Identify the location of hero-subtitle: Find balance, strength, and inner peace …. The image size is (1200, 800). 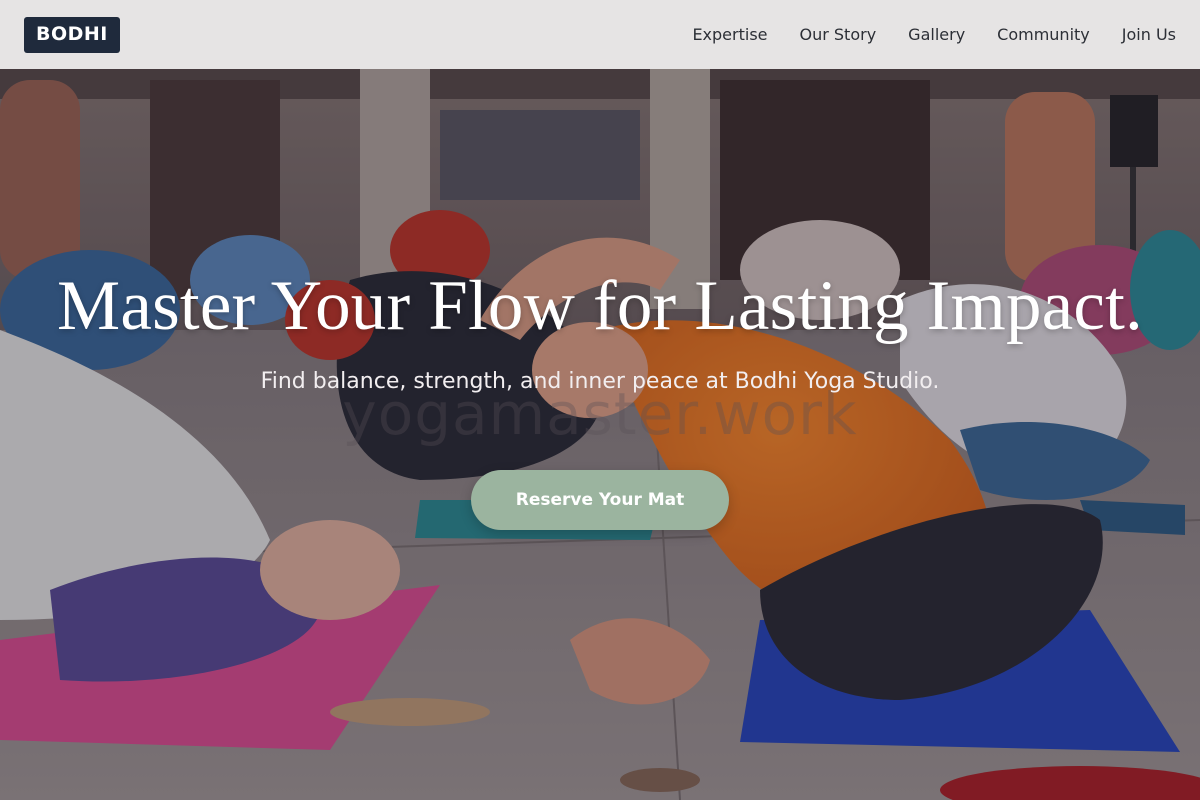
(600, 381).